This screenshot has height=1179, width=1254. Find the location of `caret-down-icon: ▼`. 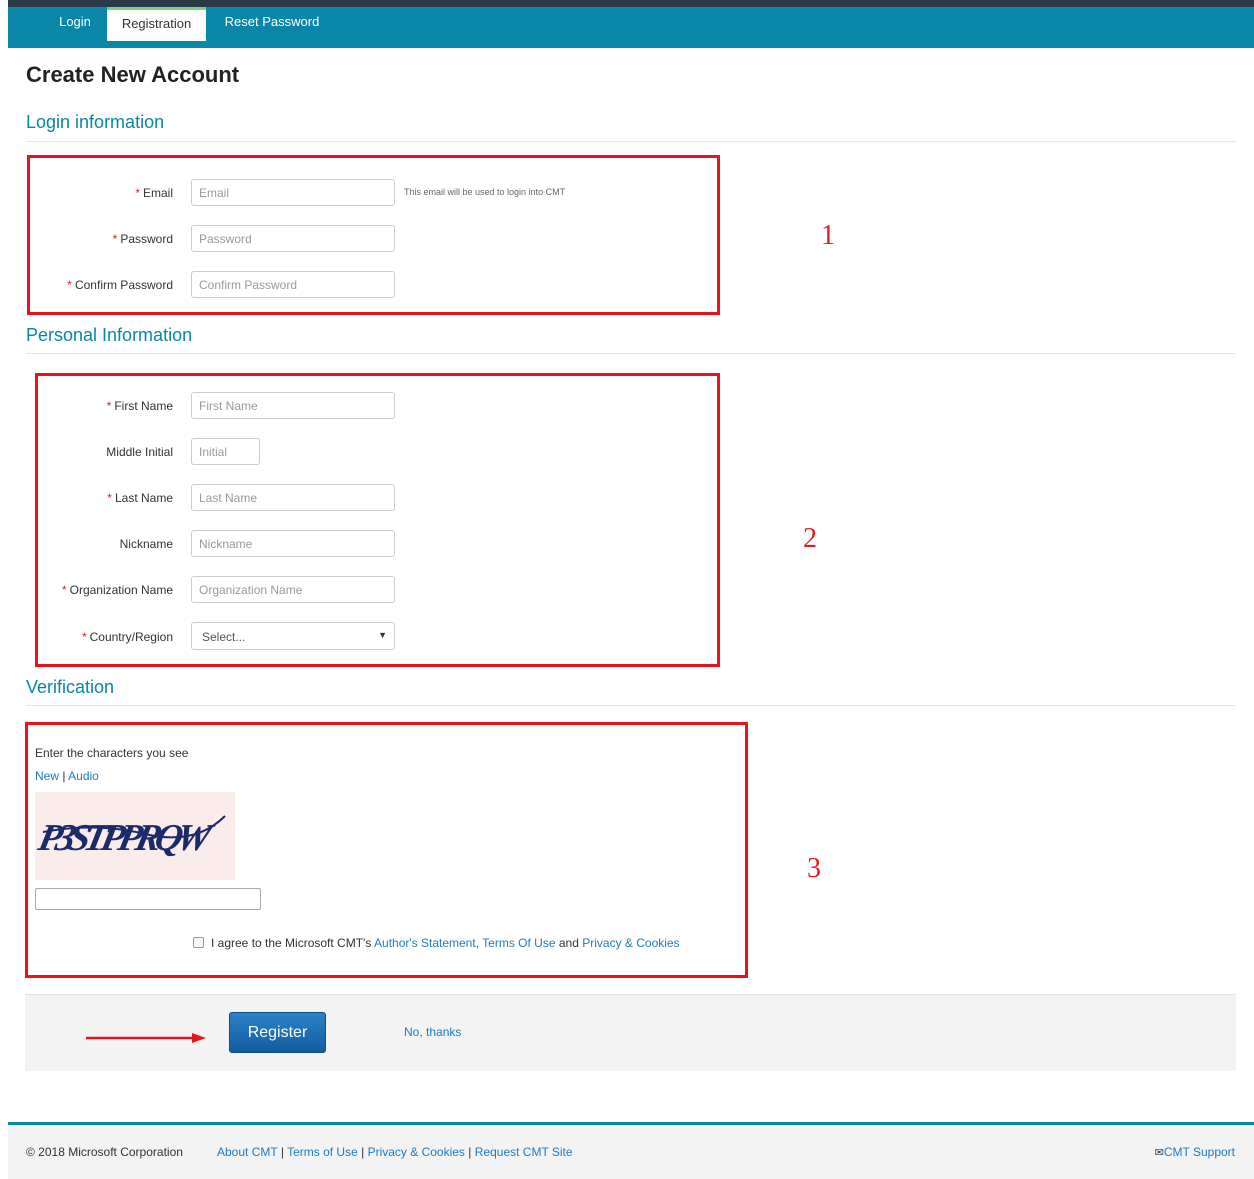

caret-down-icon: ▼ is located at coordinates (382, 635).